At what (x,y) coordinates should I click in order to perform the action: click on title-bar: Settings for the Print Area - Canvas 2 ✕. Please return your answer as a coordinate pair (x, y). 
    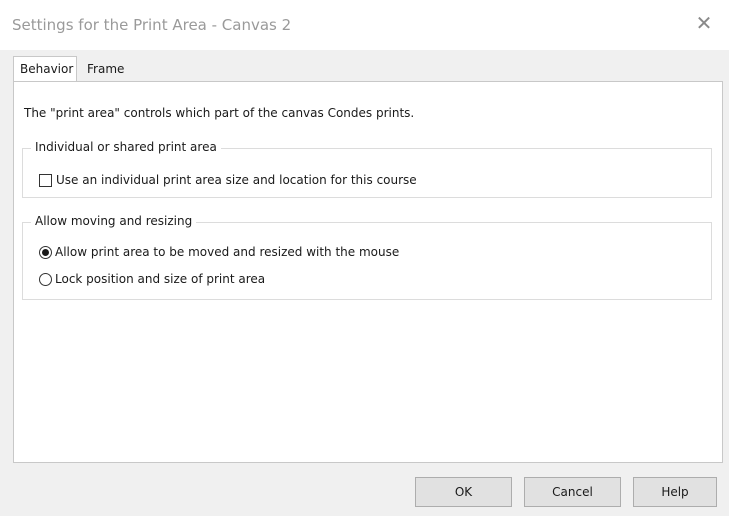
    Looking at the image, I should click on (364, 25).